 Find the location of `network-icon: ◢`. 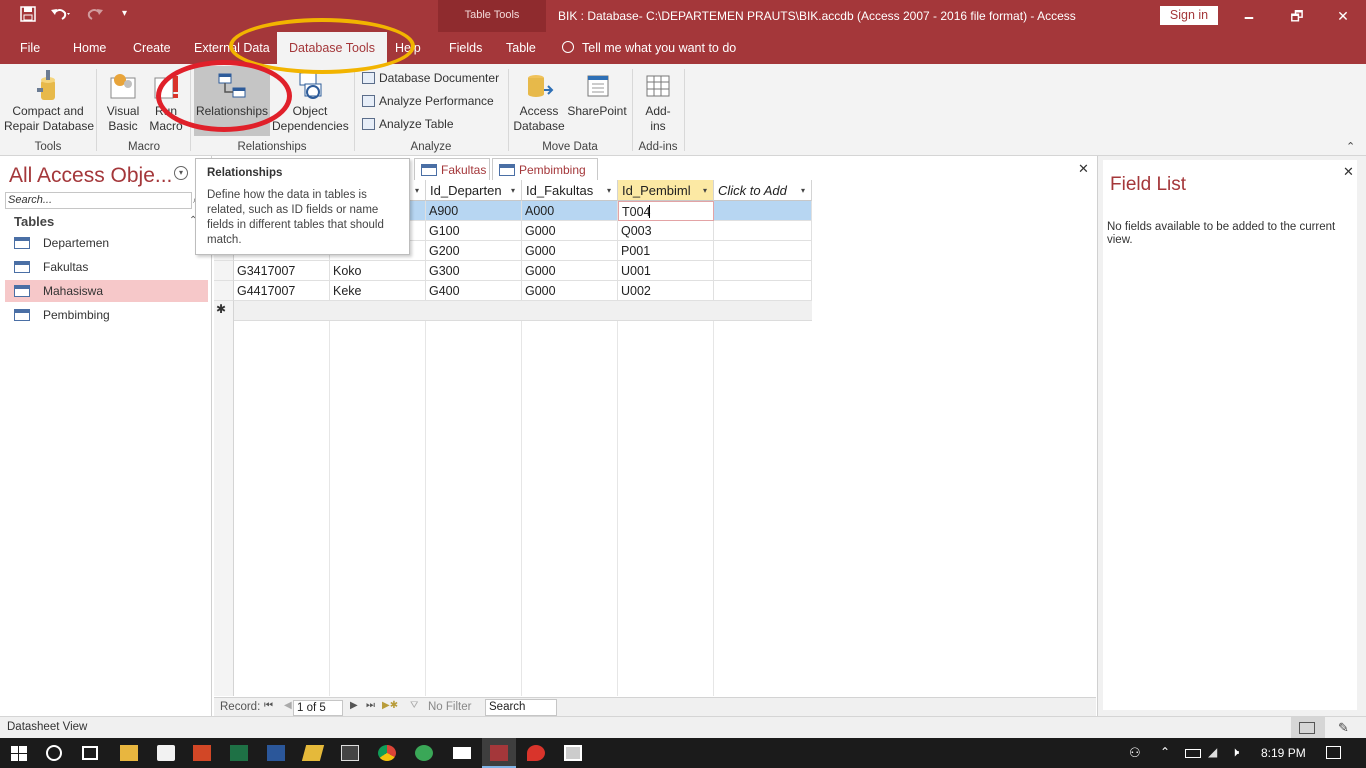

network-icon: ◢ is located at coordinates (1212, 752).